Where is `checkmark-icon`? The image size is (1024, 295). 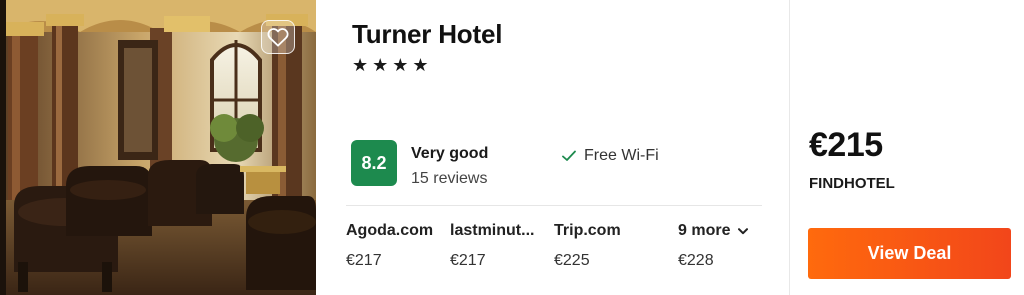
checkmark-icon is located at coordinates (569, 155).